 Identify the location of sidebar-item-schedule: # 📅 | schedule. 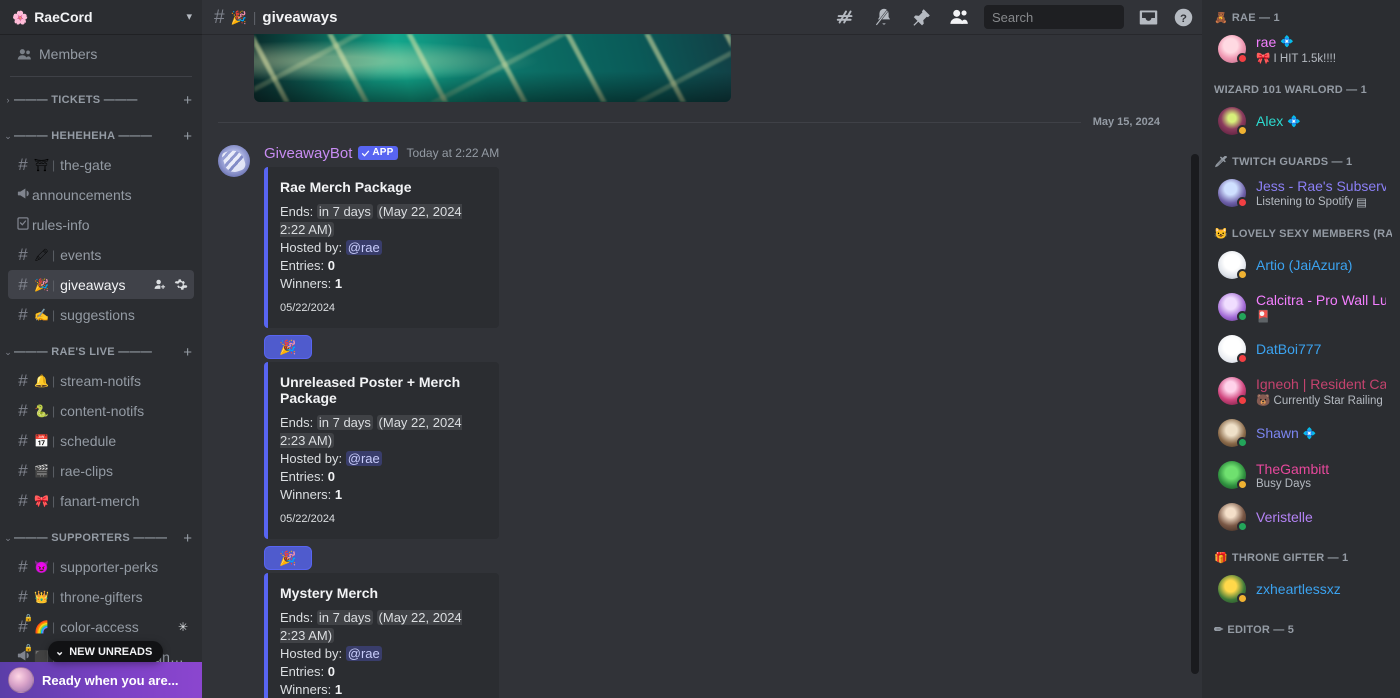
(101, 440).